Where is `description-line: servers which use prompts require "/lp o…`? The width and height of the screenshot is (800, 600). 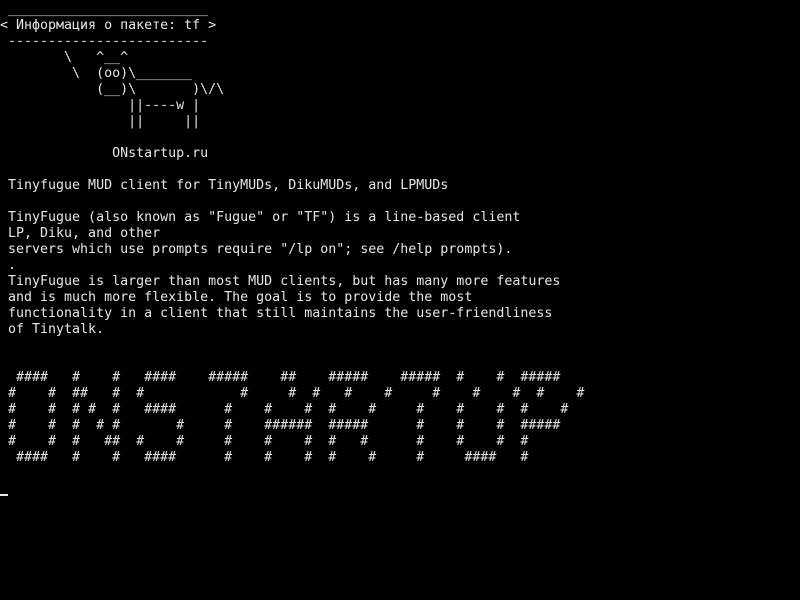
description-line: servers which use prompts require "/lp o… is located at coordinates (256, 249).